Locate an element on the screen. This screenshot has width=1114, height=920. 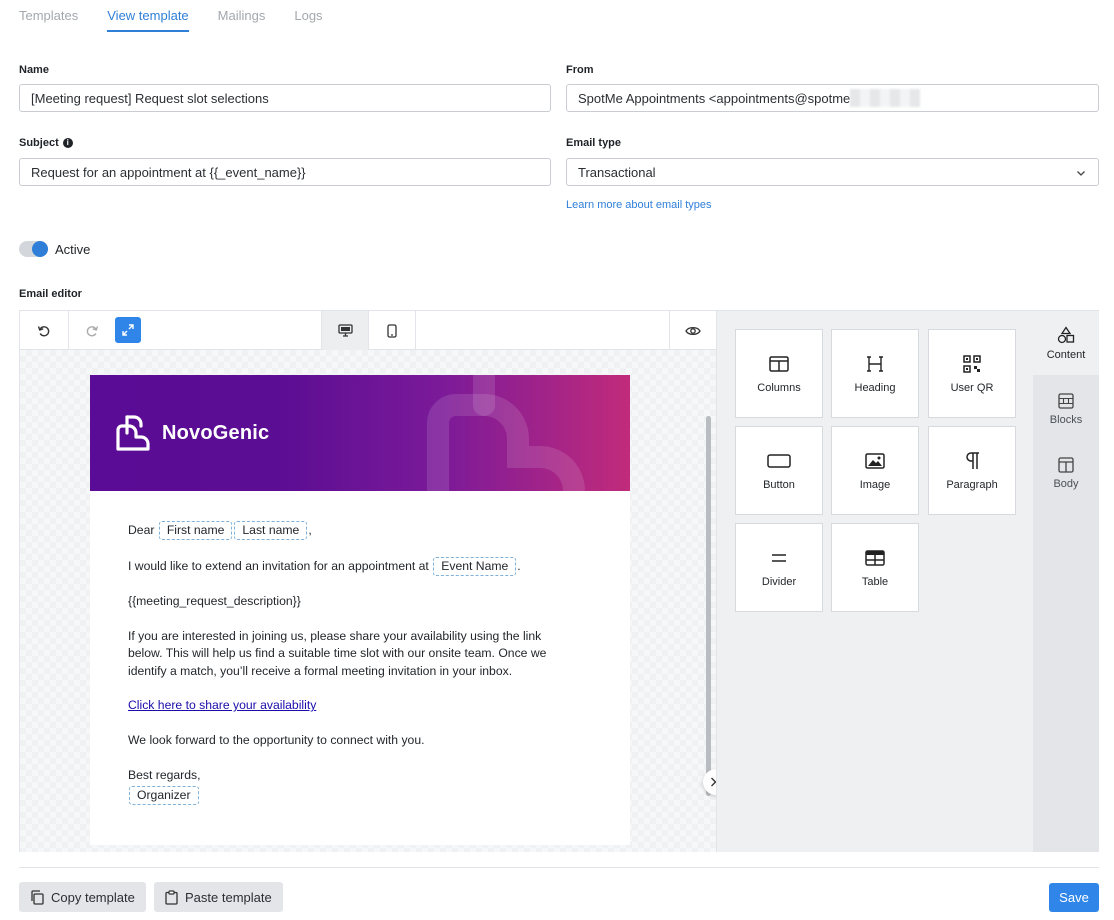
editor-toolbar is located at coordinates (368, 330).